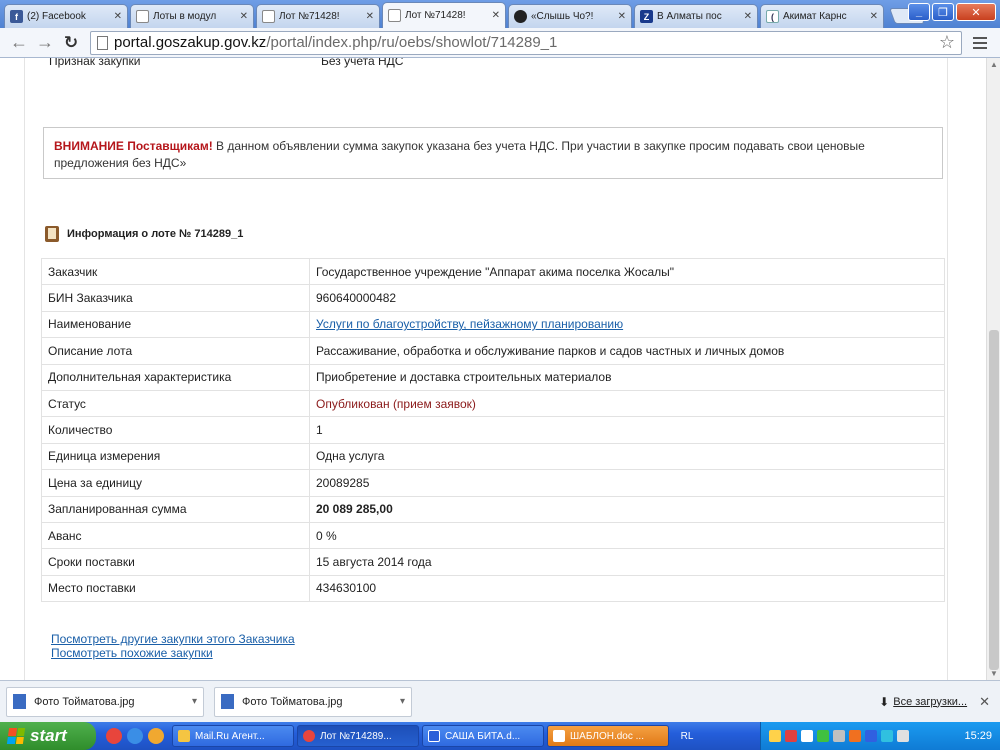  I want to click on back-button: ←, so click(19, 43).